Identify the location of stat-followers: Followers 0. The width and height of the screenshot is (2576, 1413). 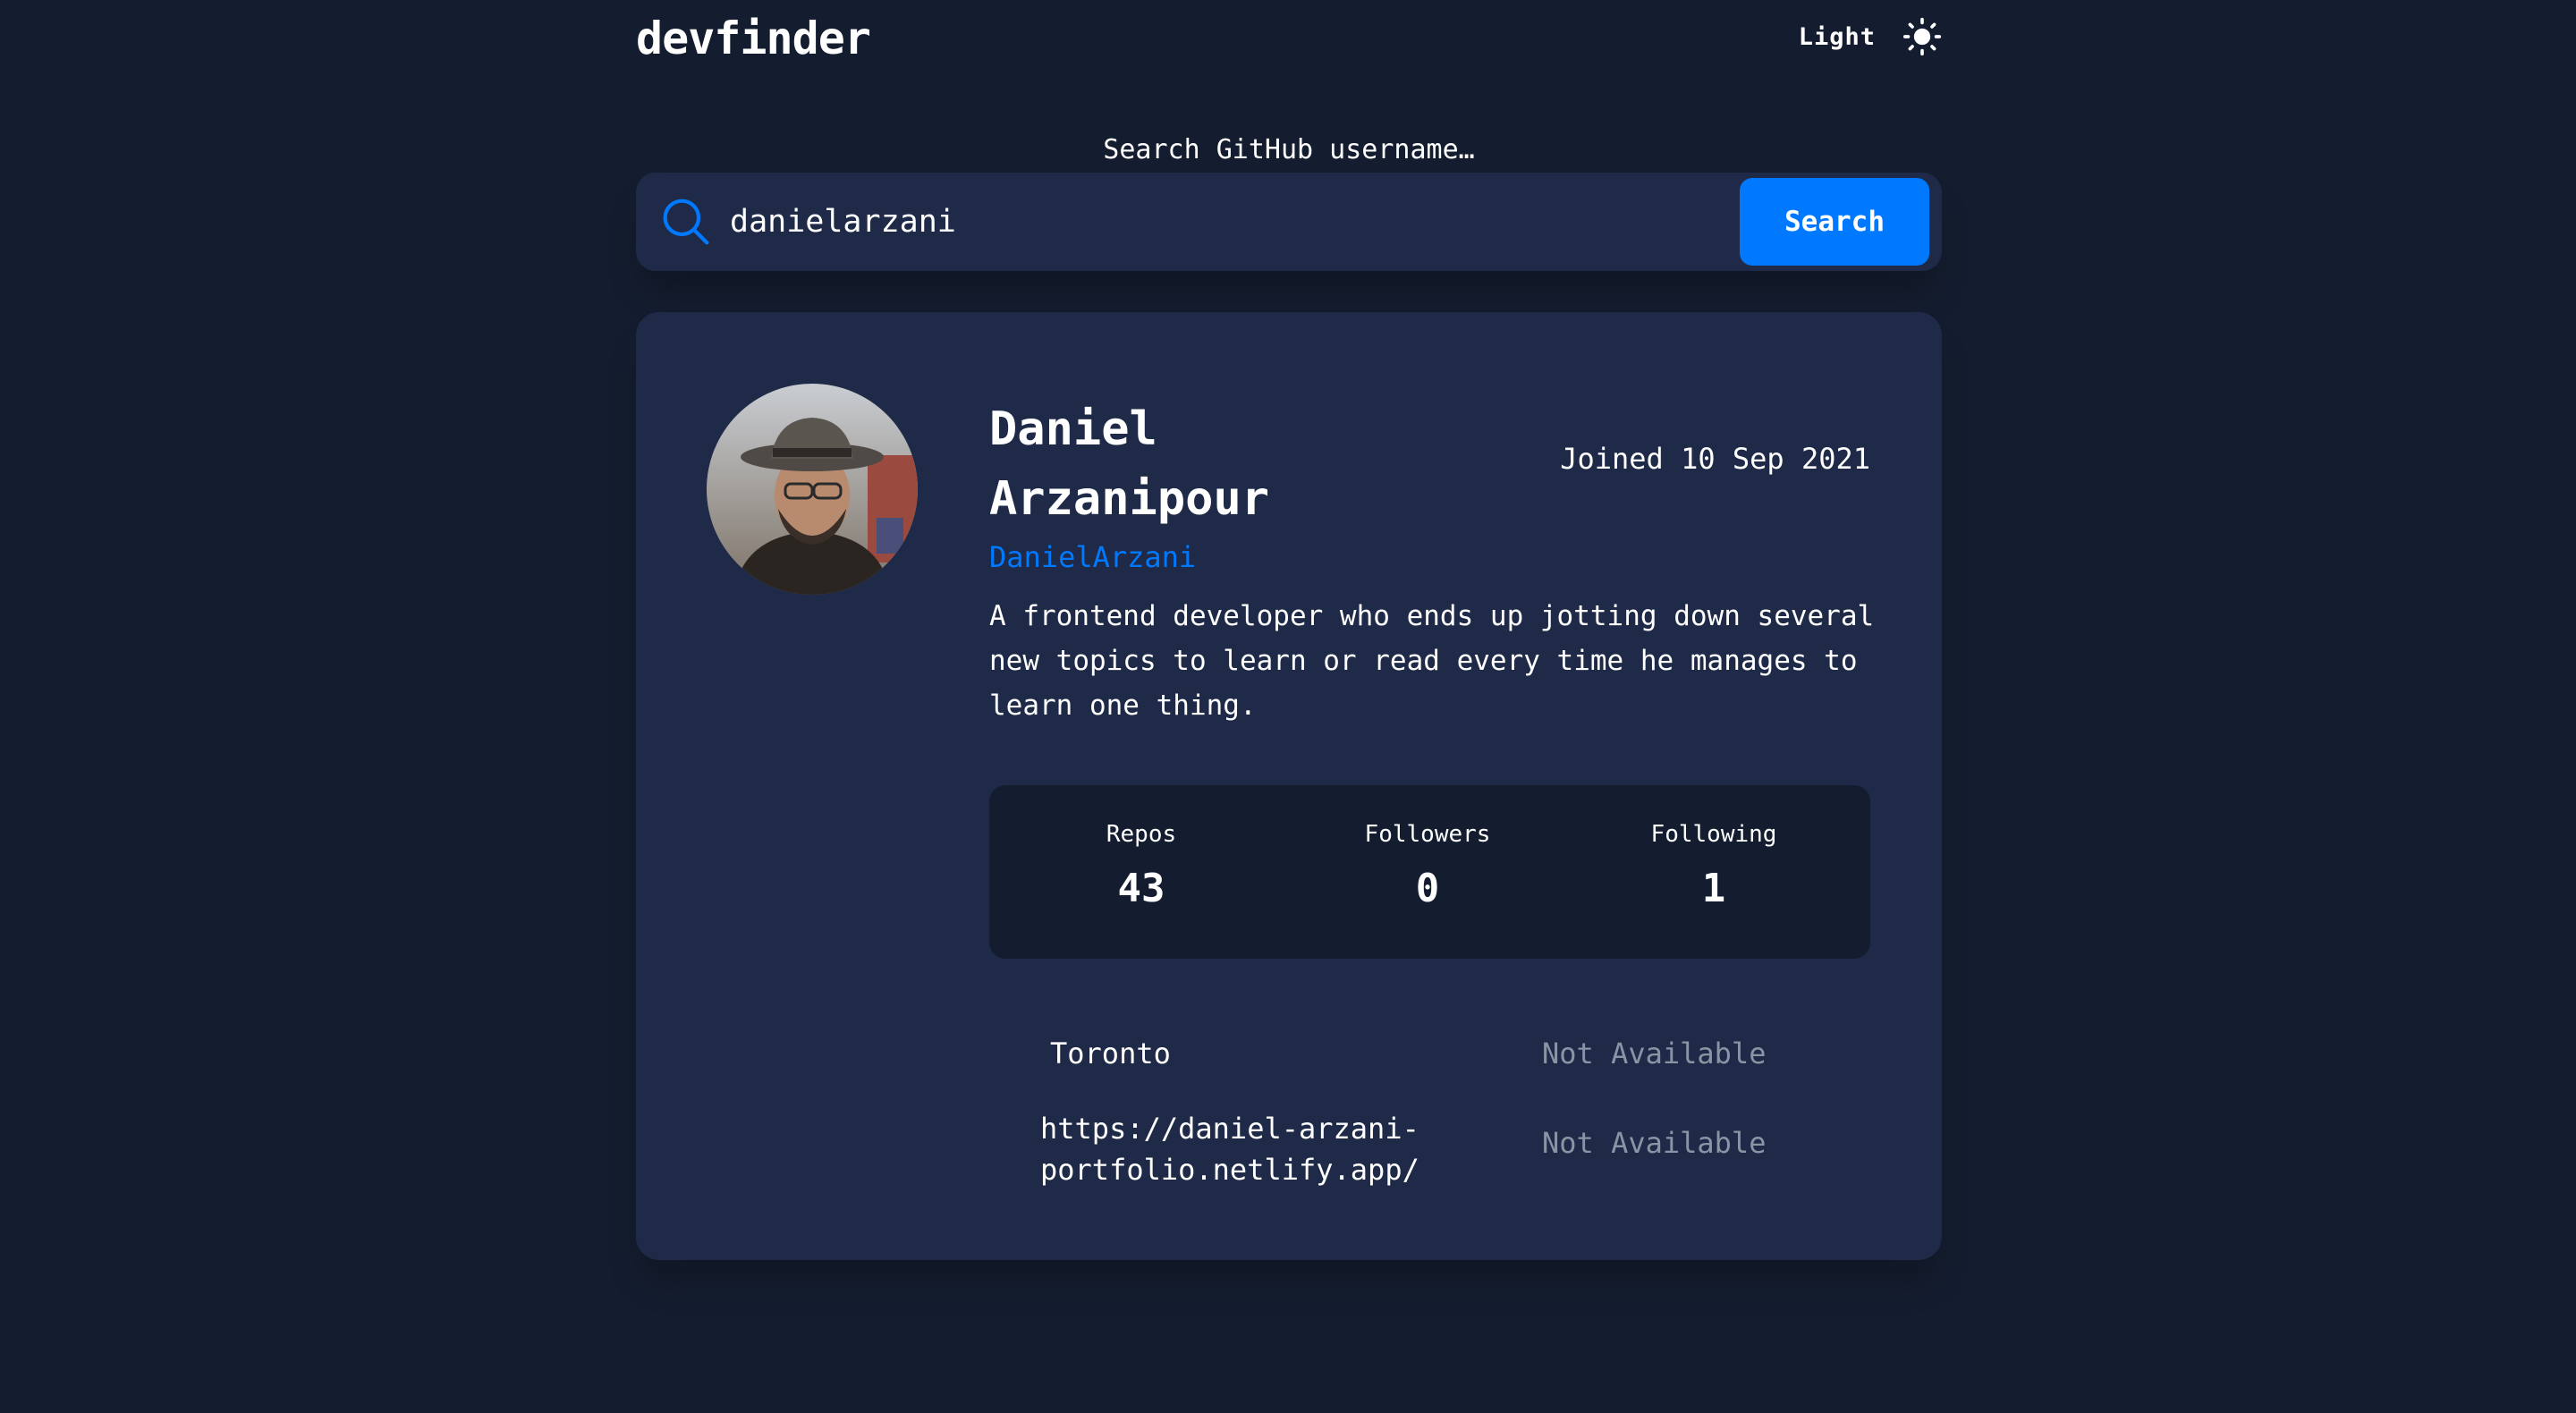
(1427, 866).